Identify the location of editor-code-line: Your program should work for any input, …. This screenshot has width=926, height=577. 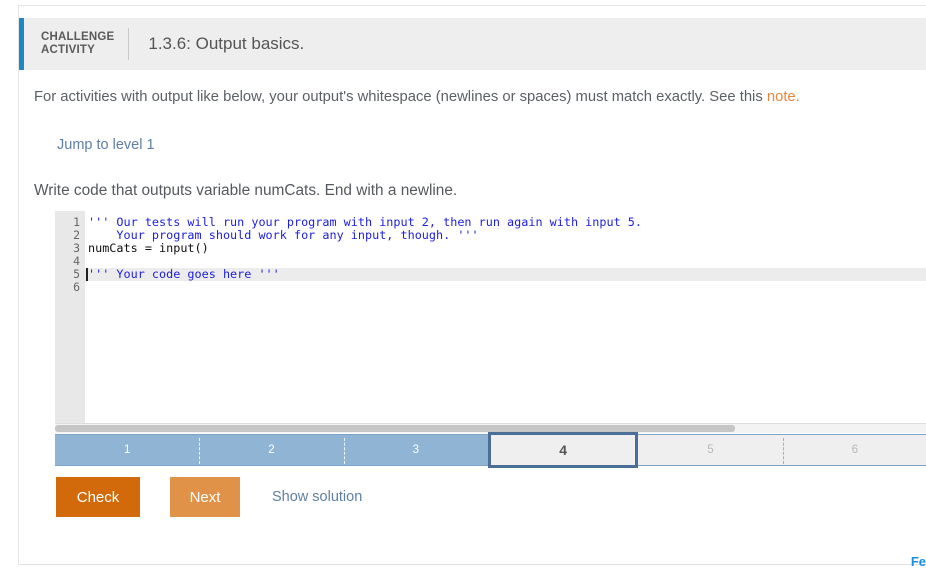
(505, 235).